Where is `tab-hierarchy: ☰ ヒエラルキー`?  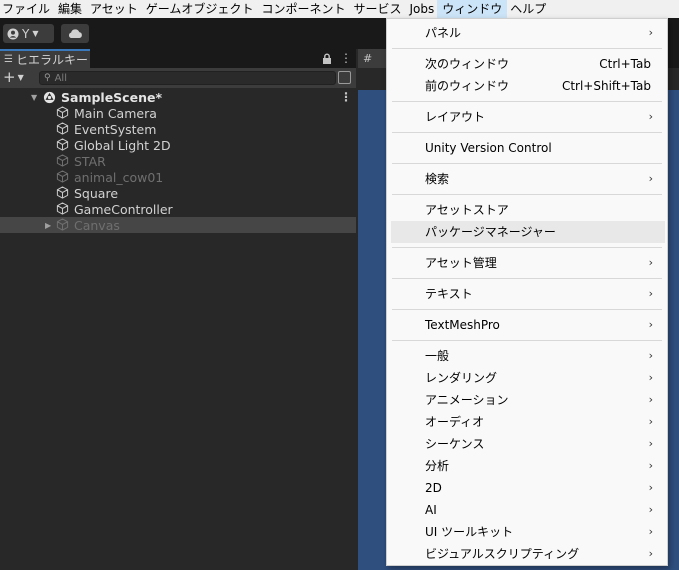 tab-hierarchy: ☰ ヒエラルキー is located at coordinates (45, 58).